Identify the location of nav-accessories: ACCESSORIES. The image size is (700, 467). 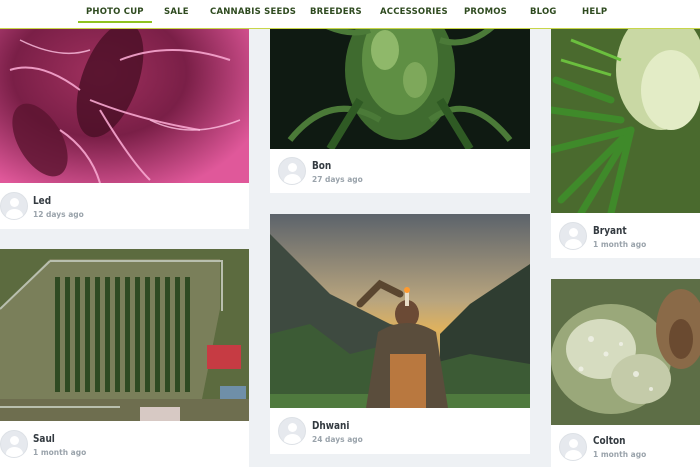
(414, 12).